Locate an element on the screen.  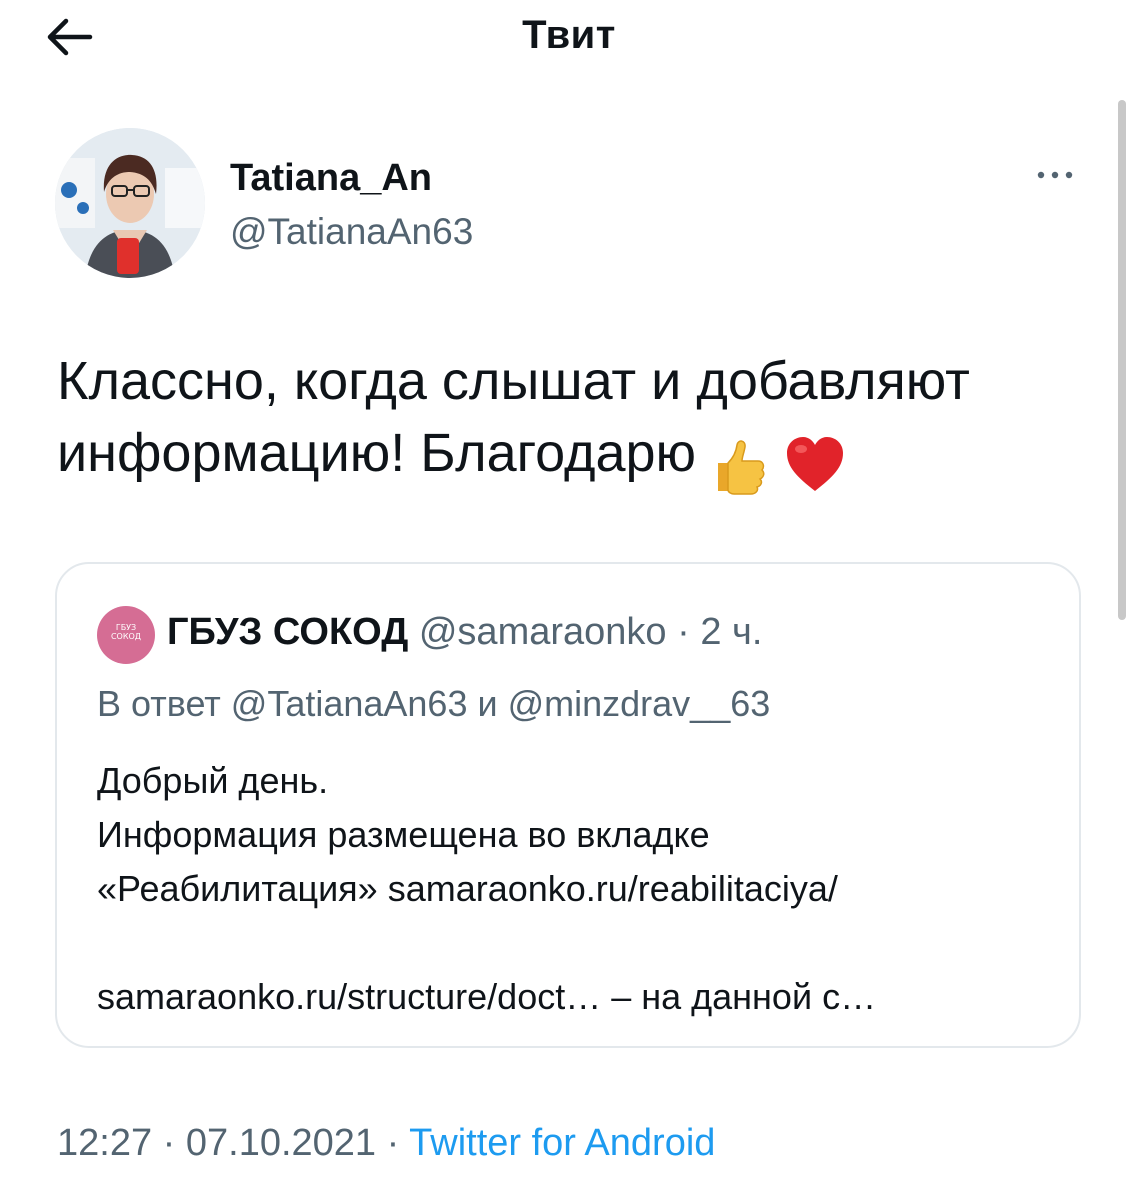
author-name: Tatiana_An is located at coordinates (331, 178).